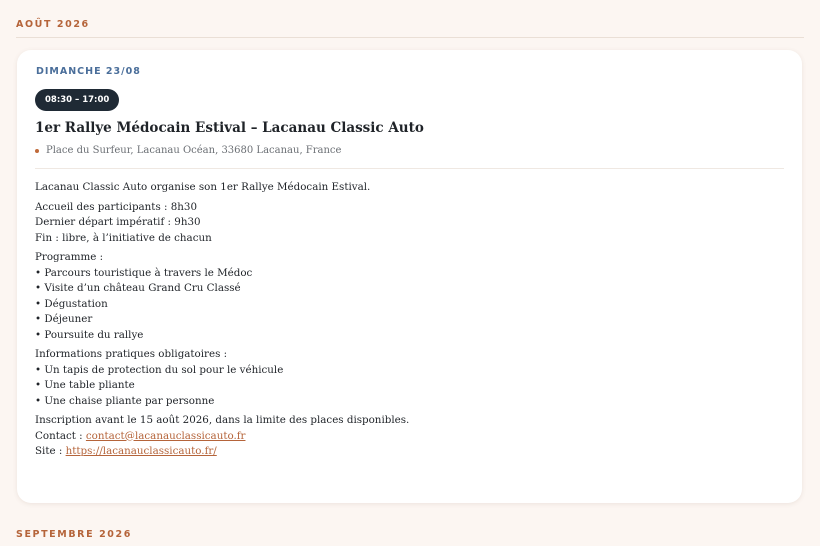 Image resolution: width=820 pixels, height=546 pixels. I want to click on month-heading-august: AOÛT 2026, so click(53, 24).